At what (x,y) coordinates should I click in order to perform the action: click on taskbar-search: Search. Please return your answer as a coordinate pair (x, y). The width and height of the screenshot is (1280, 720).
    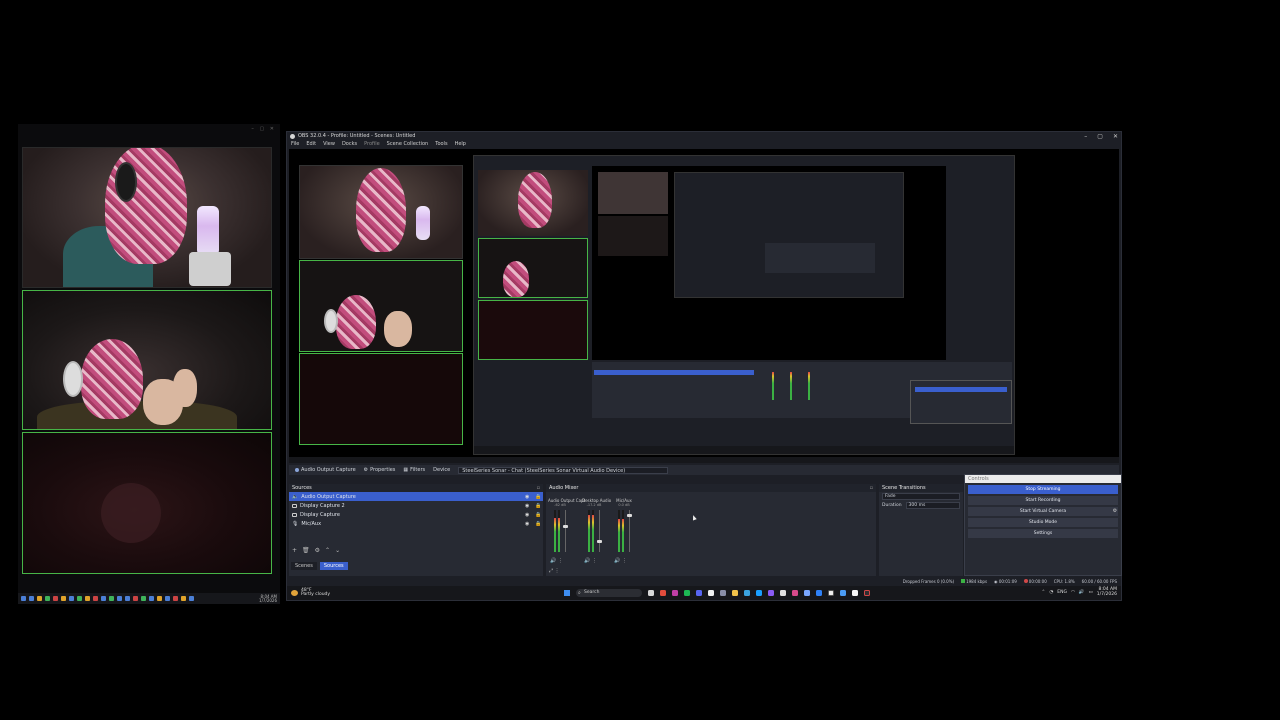
    Looking at the image, I should click on (609, 593).